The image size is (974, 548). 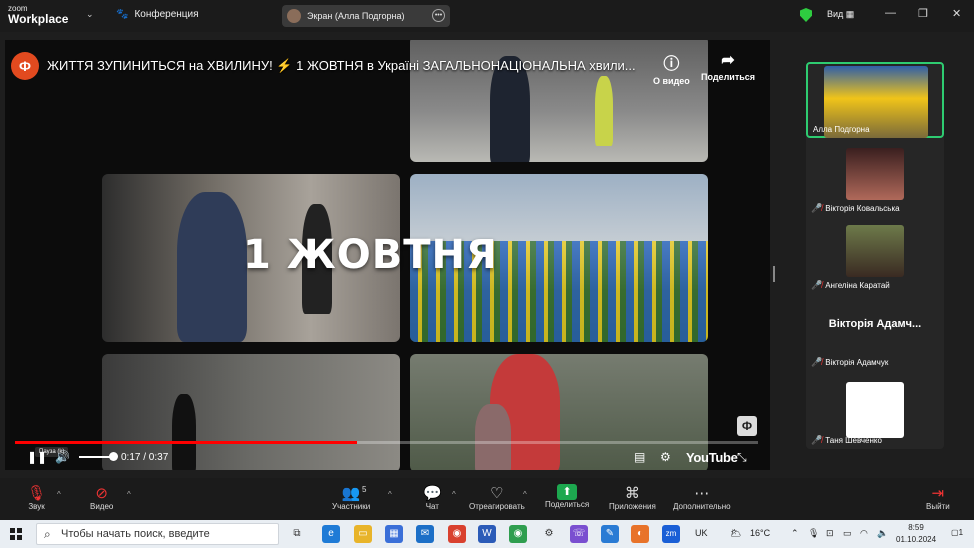 What do you see at coordinates (363, 534) in the screenshot?
I see `folder-icon: ▭` at bounding box center [363, 534].